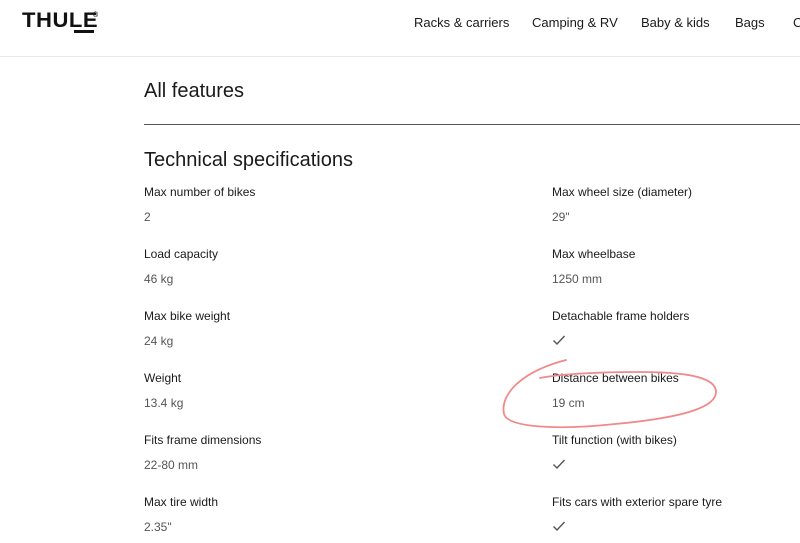  I want to click on technical-specifications-heading: Technical specifications, so click(248, 160).